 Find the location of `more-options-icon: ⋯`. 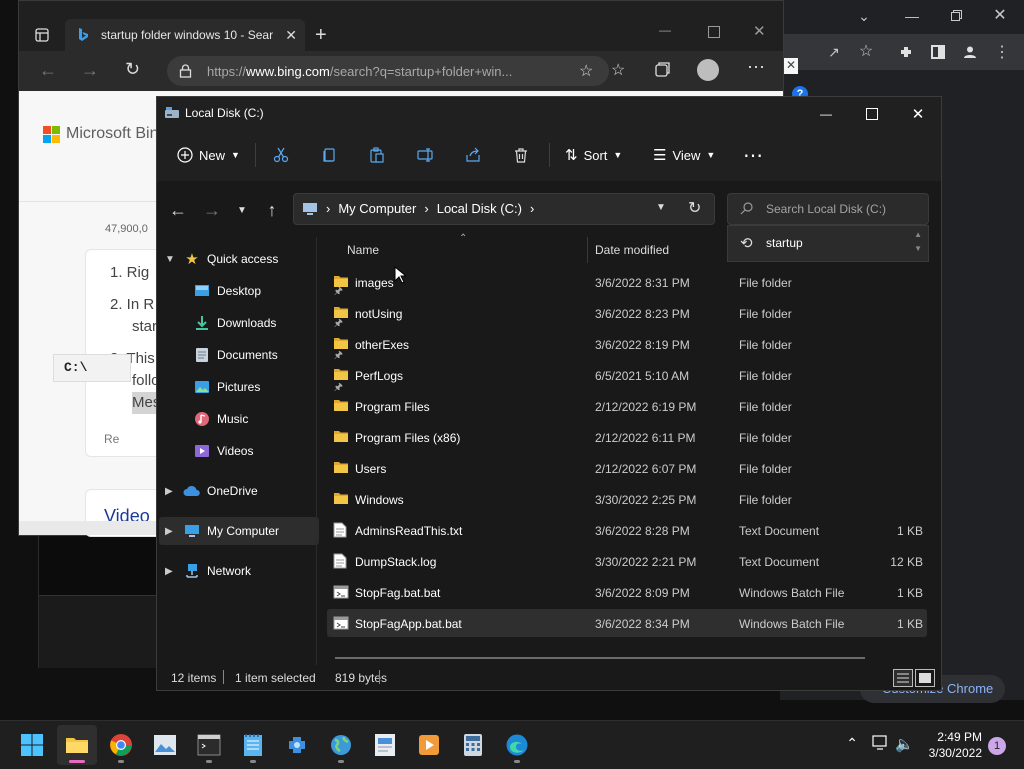

more-options-icon: ⋯ is located at coordinates (753, 155).